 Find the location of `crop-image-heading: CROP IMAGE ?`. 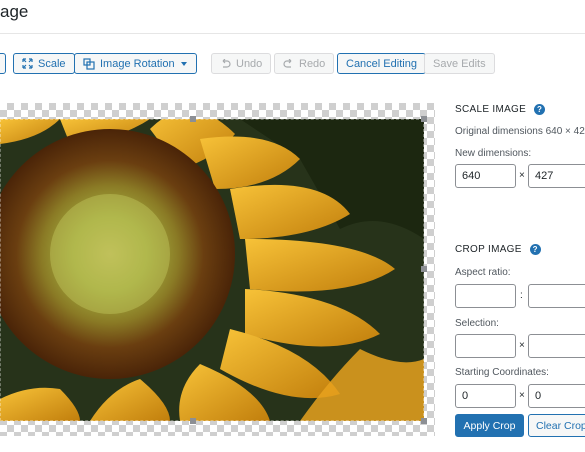

crop-image-heading: CROP IMAGE ? is located at coordinates (498, 249).